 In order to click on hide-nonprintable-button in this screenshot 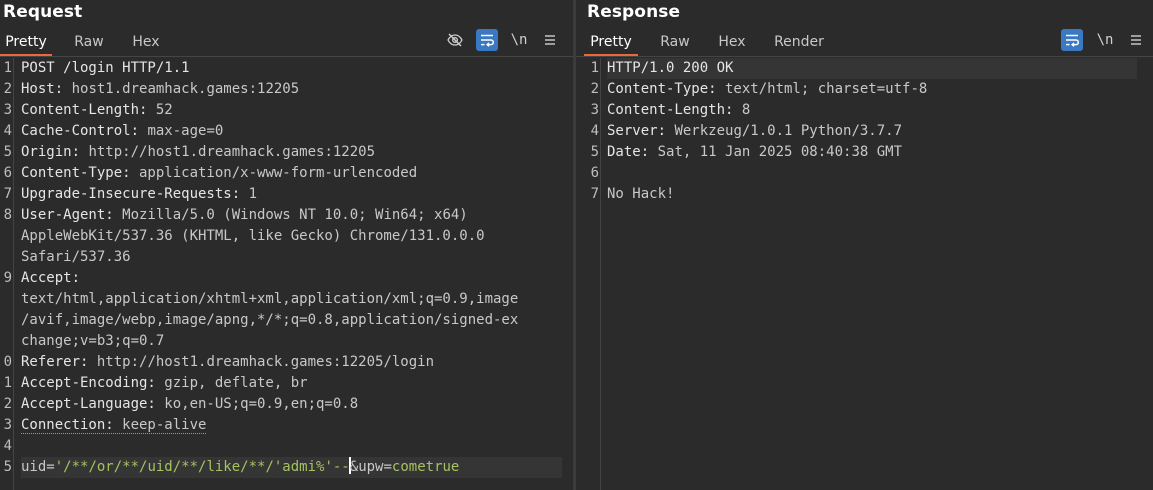, I will do `click(455, 40)`.